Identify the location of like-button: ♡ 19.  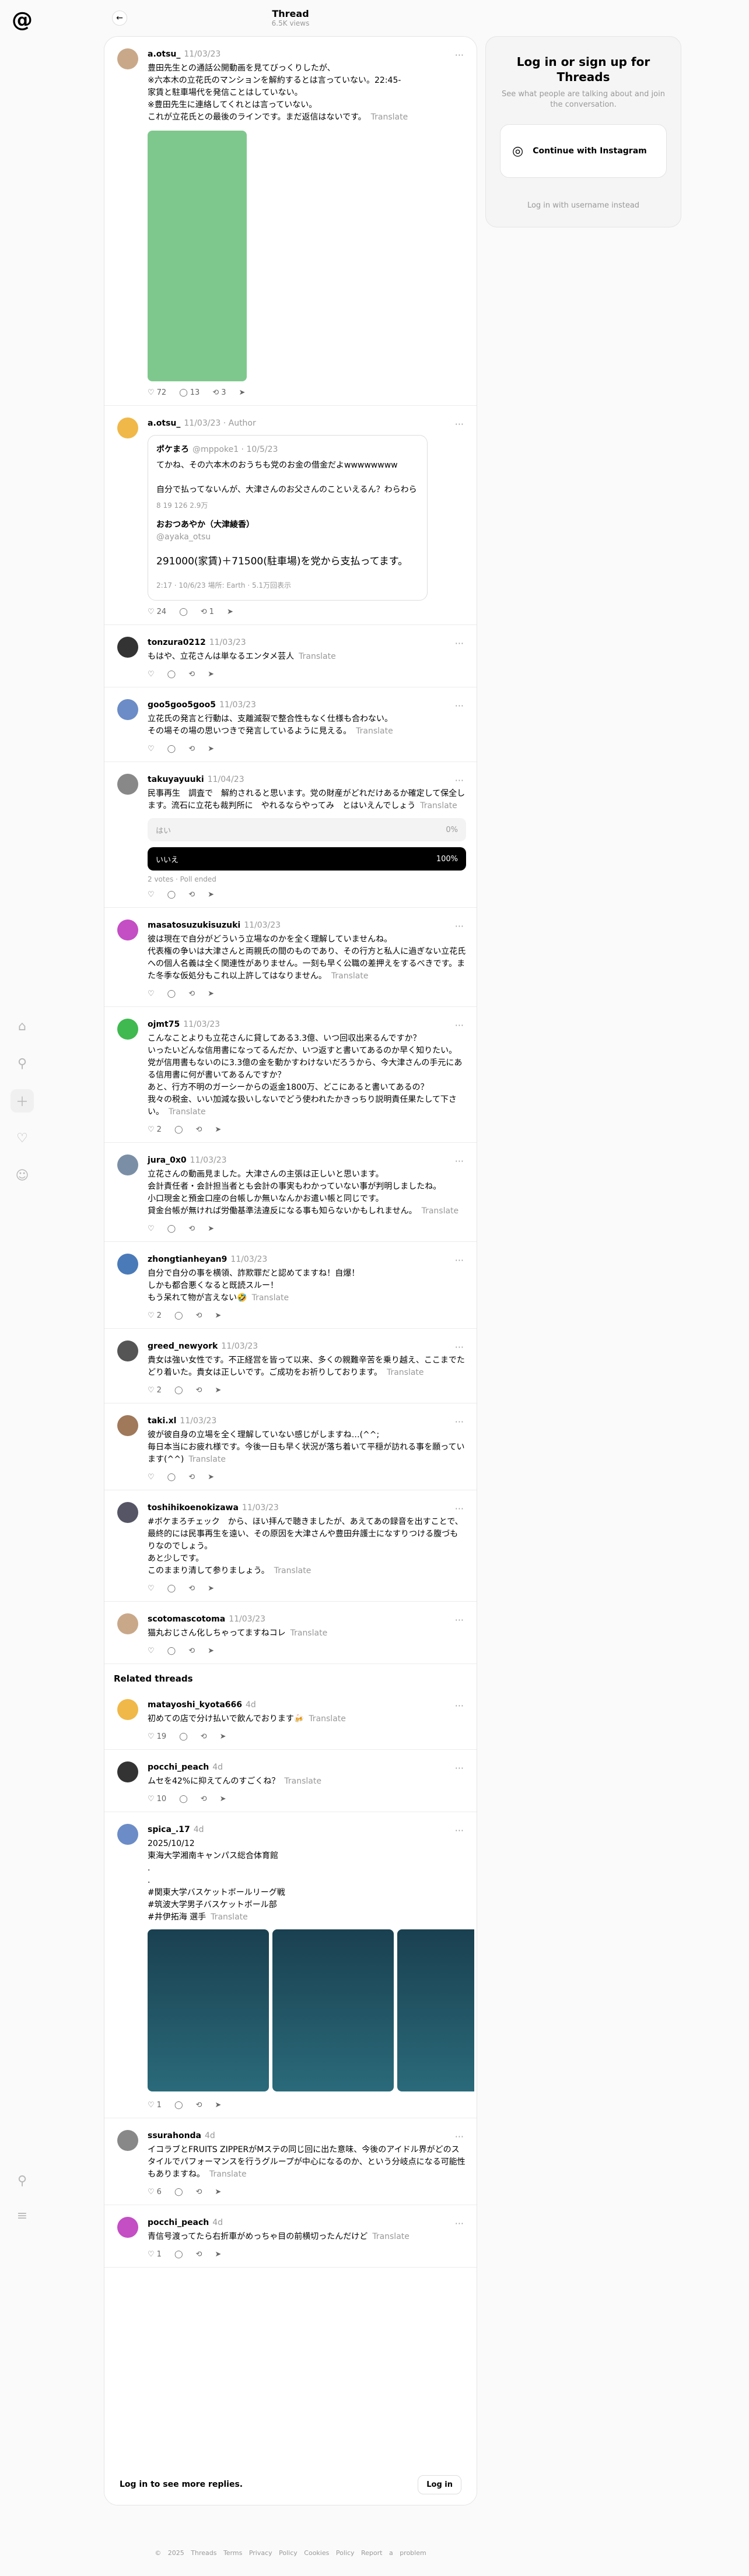
(157, 1736).